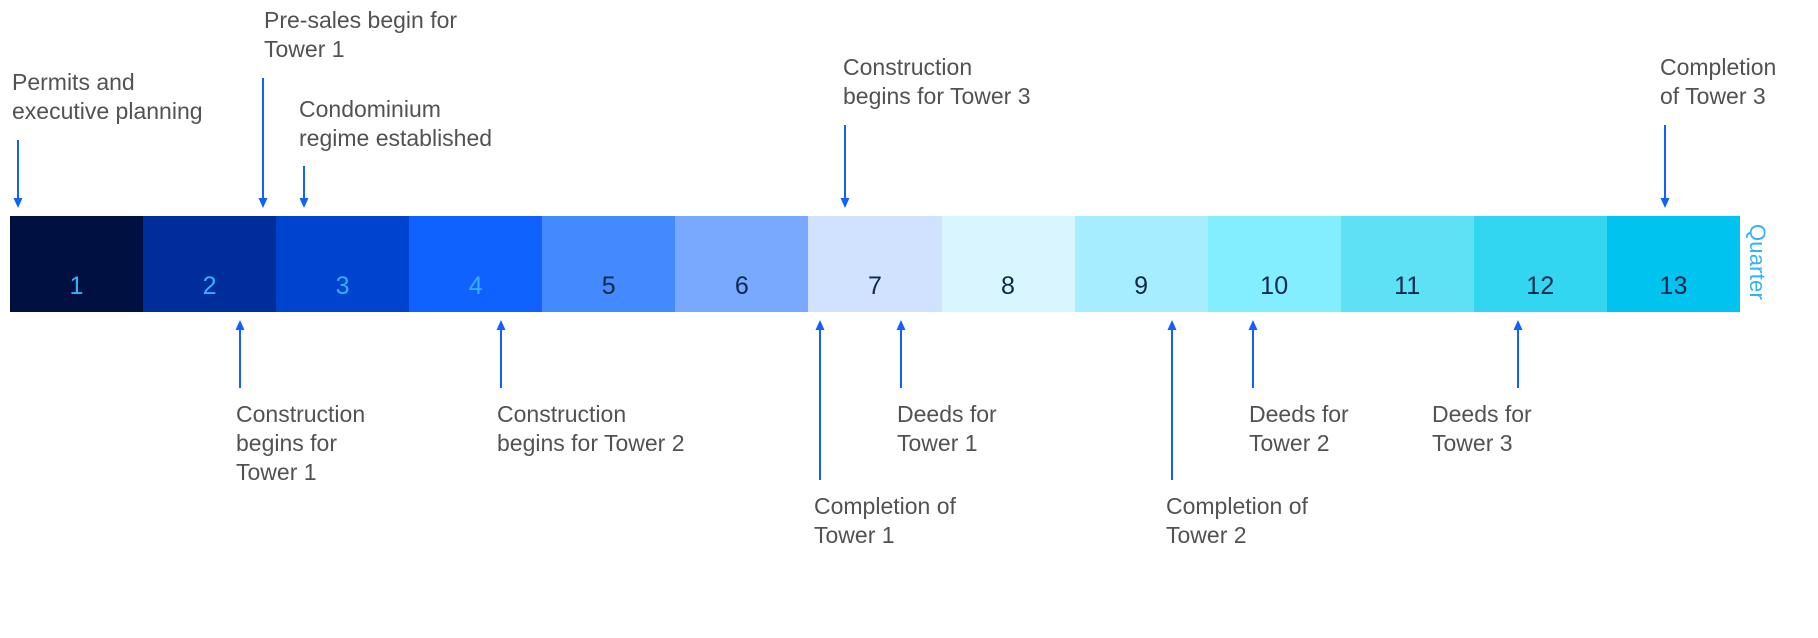  What do you see at coordinates (1665, 166) in the screenshot?
I see `connector-arrow-complete-t3` at bounding box center [1665, 166].